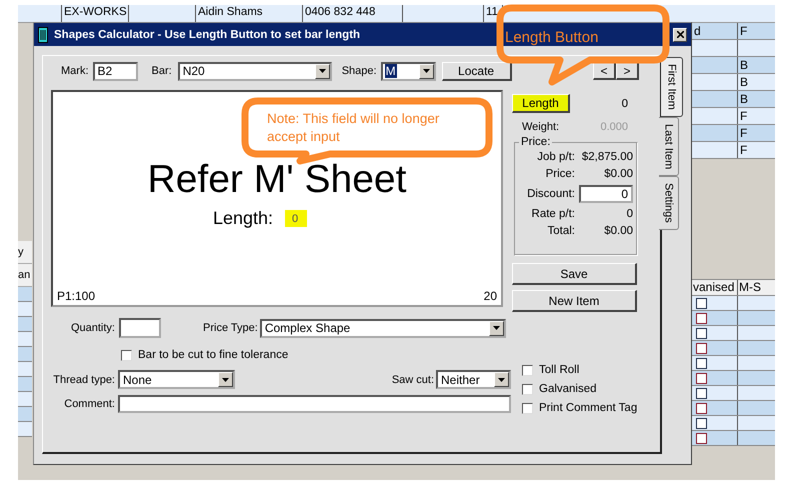 The width and height of the screenshot is (788, 502). I want to click on thread-type-label: Thread type:, so click(83, 380).